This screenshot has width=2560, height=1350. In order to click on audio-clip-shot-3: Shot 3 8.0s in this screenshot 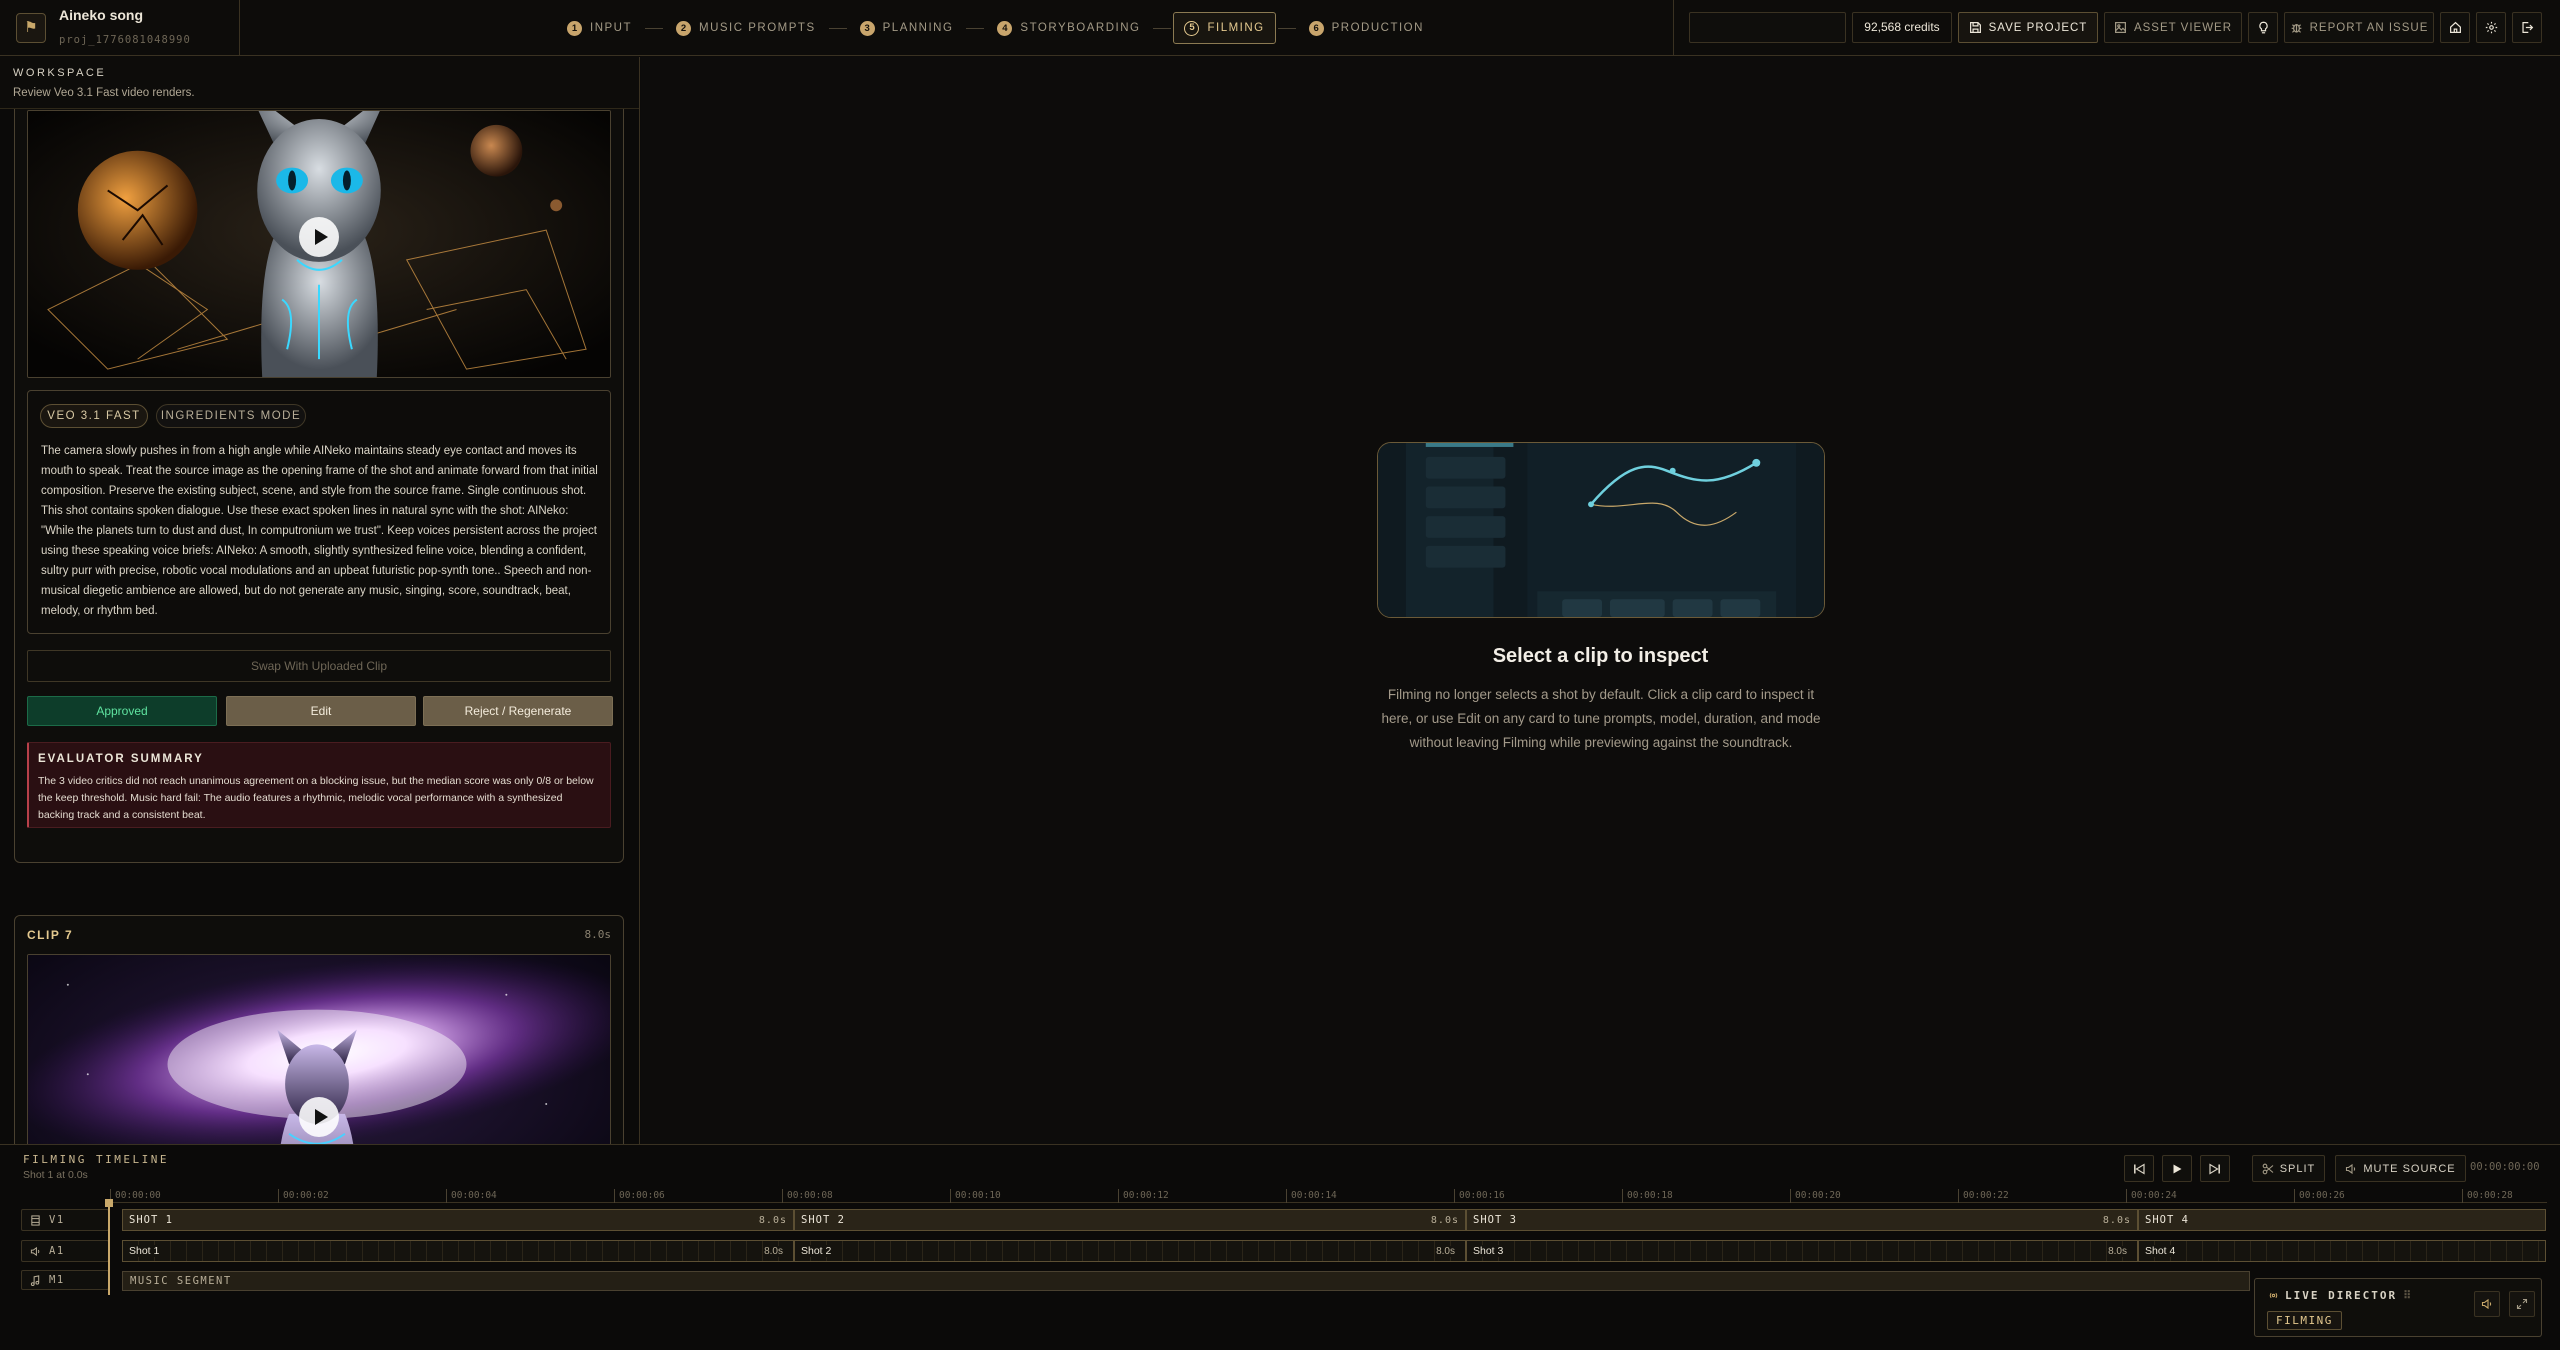, I will do `click(1802, 1251)`.